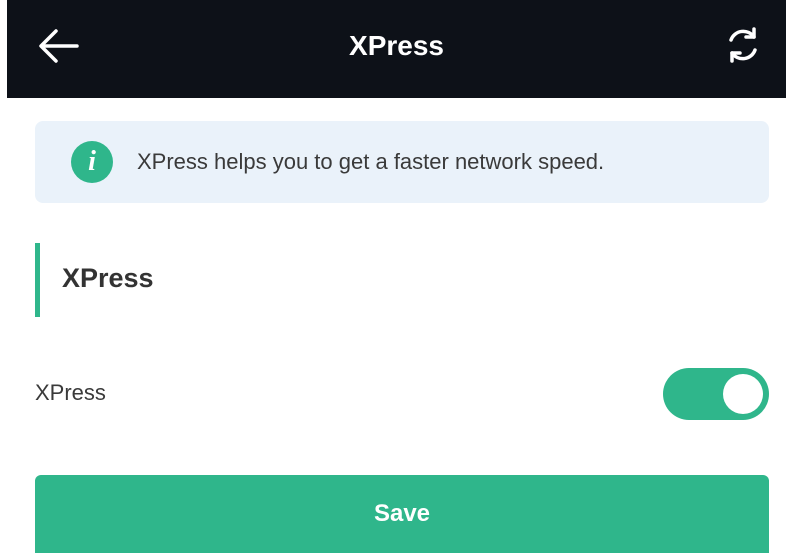 The image size is (787, 553). I want to click on xpress-toggle, so click(716, 394).